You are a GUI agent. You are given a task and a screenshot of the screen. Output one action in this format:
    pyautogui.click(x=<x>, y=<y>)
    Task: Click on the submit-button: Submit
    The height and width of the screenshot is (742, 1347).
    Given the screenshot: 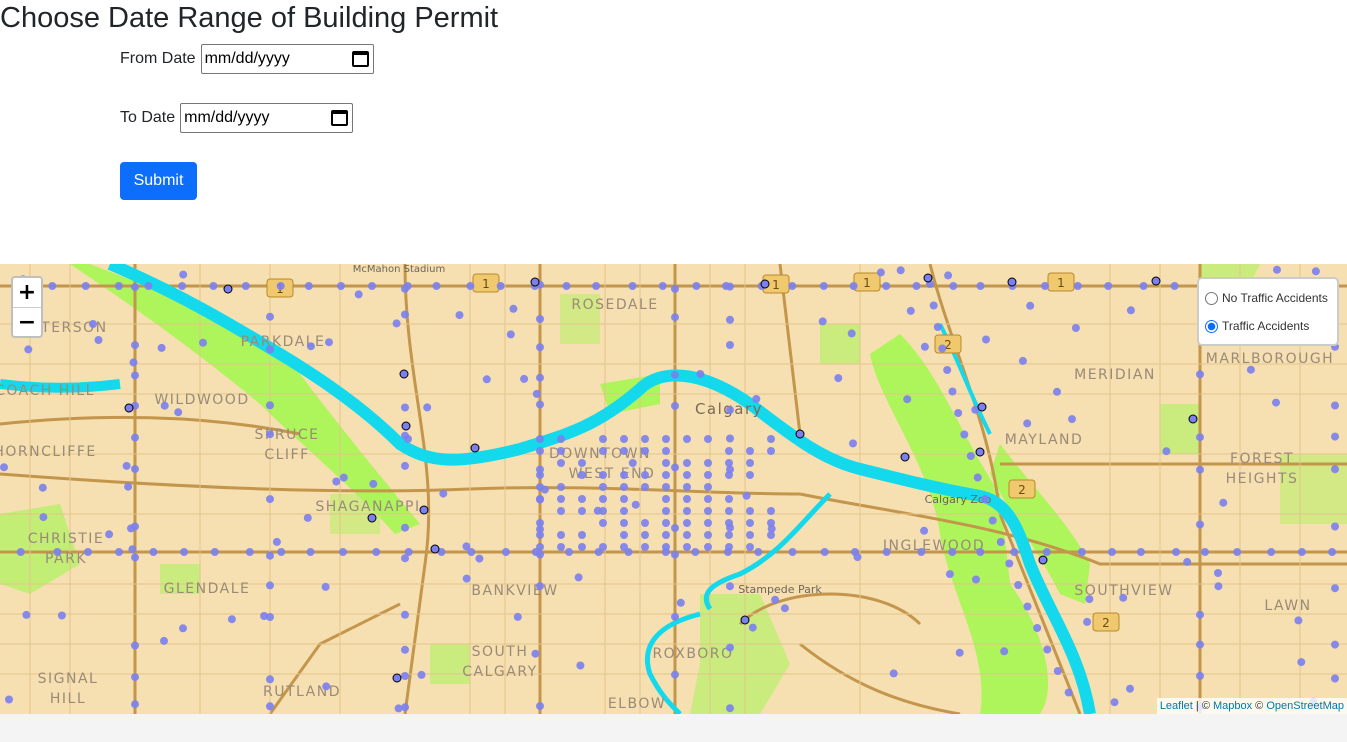 What is the action you would take?
    pyautogui.click(x=158, y=181)
    